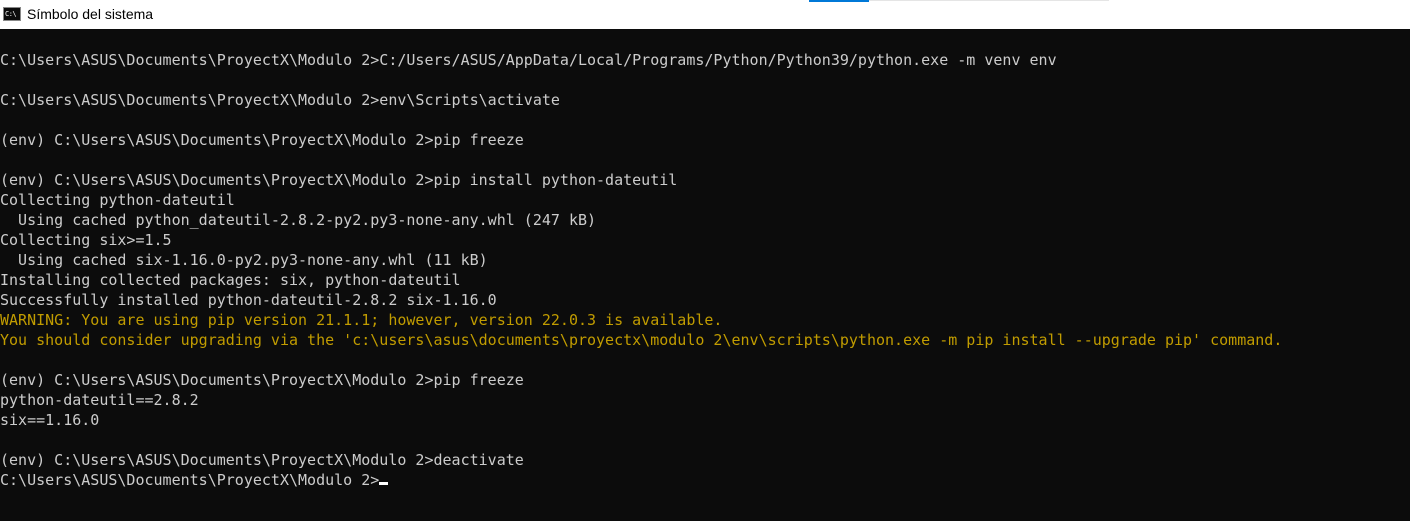 The image size is (1410, 521). I want to click on text-cursor, so click(384, 483).